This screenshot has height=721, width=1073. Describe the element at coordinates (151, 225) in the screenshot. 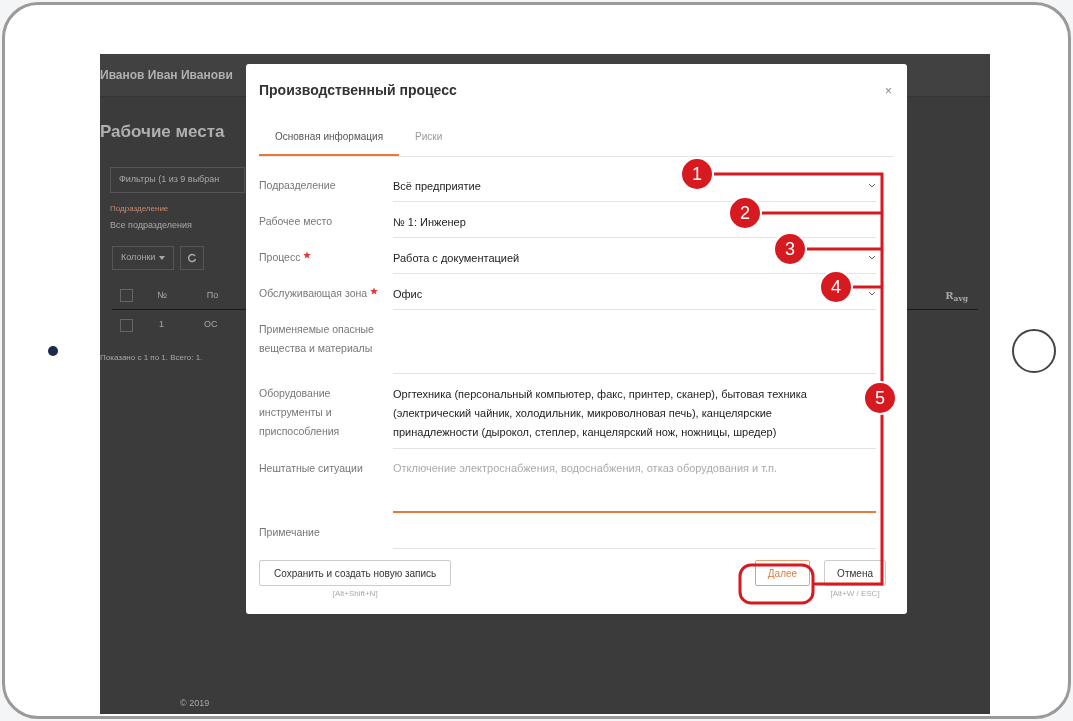

I see `filter-value: Все подразделения` at that location.